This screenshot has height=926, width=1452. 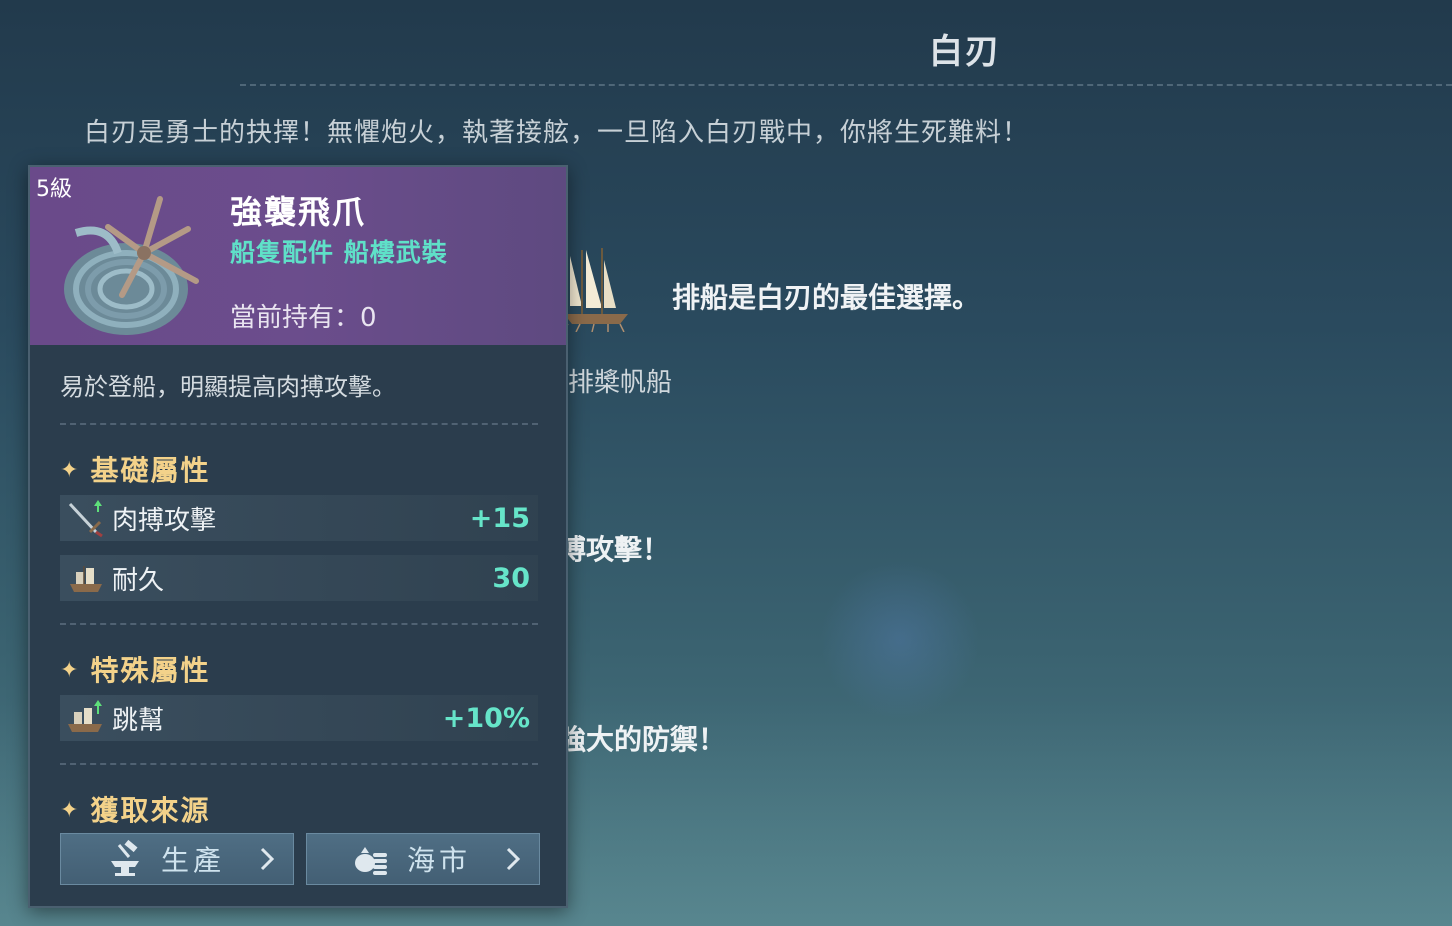 I want to click on stat-row-boarding: 跳幫 +10%, so click(x=299, y=718).